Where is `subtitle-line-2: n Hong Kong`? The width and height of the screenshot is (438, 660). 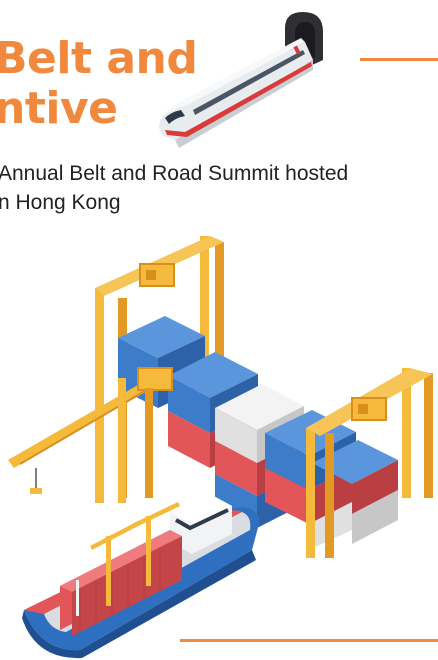
subtitle-line-2: n Hong Kong is located at coordinates (60, 202).